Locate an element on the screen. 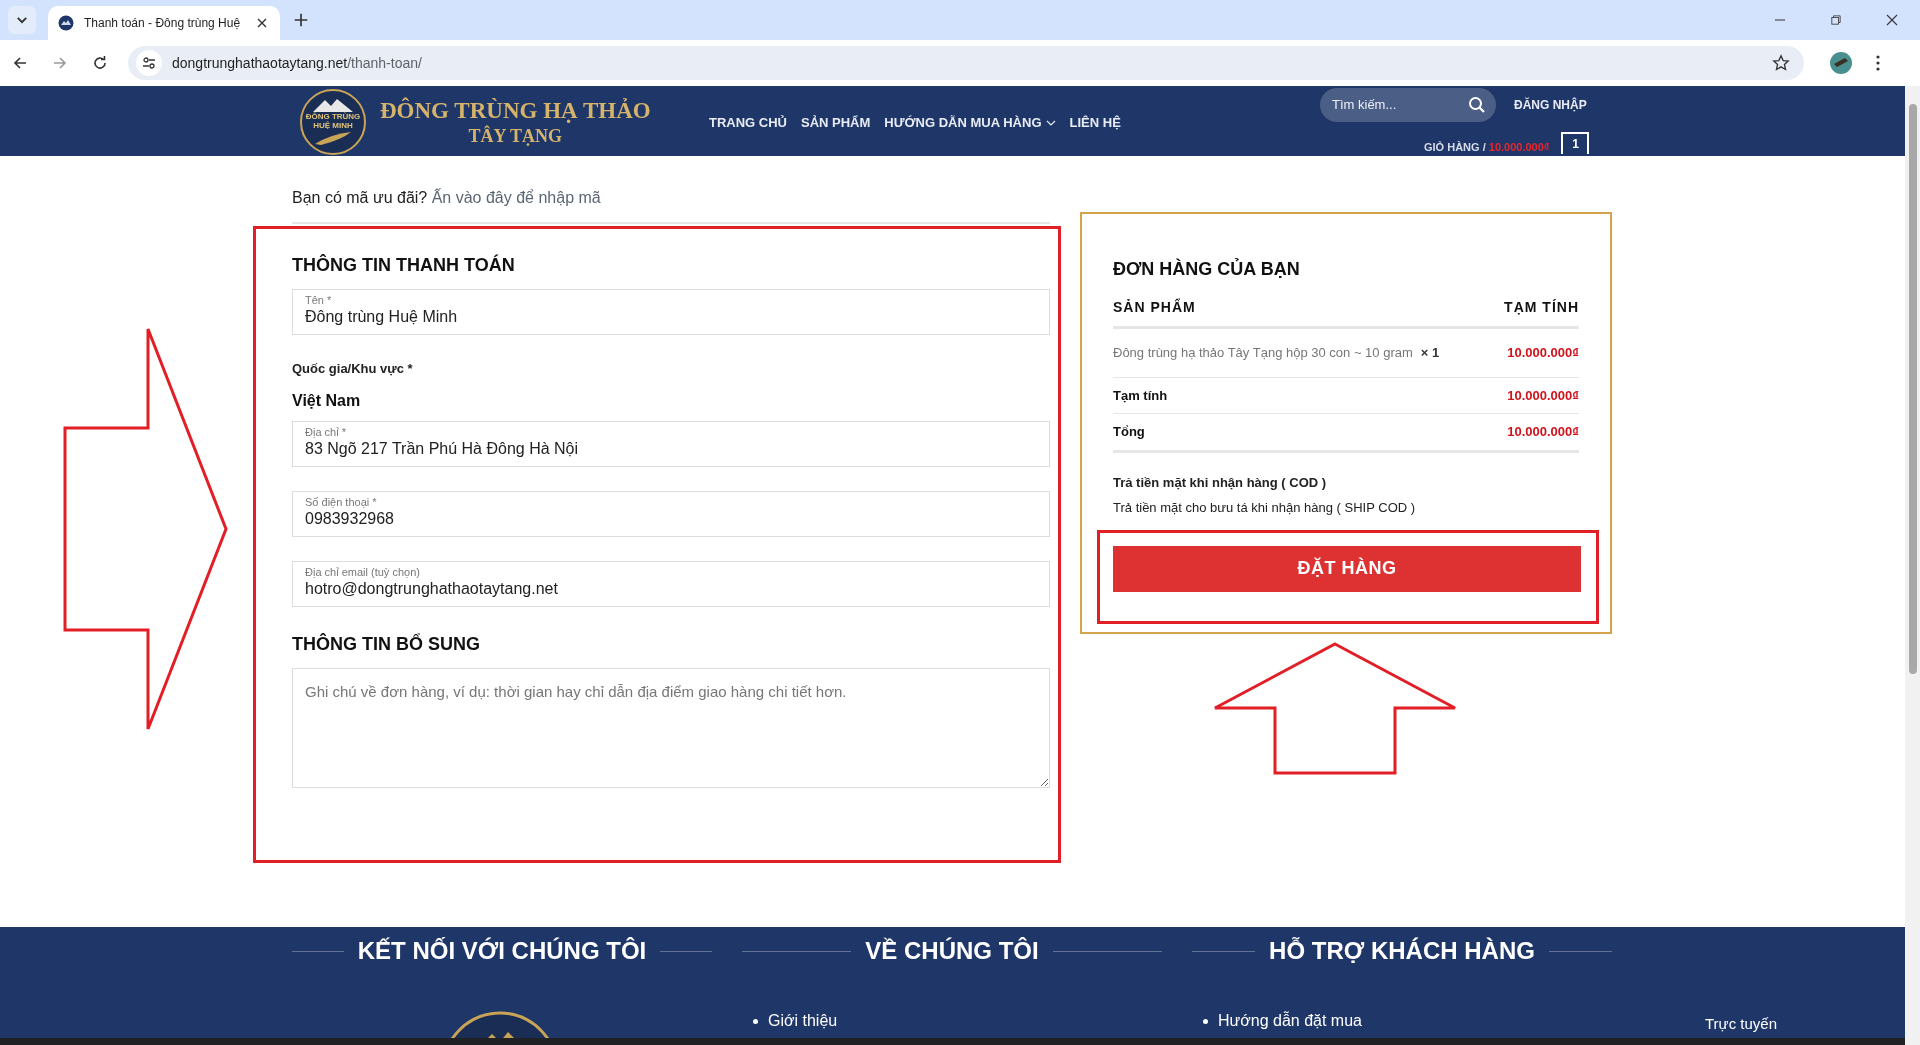  feather-icon is located at coordinates (333, 138).